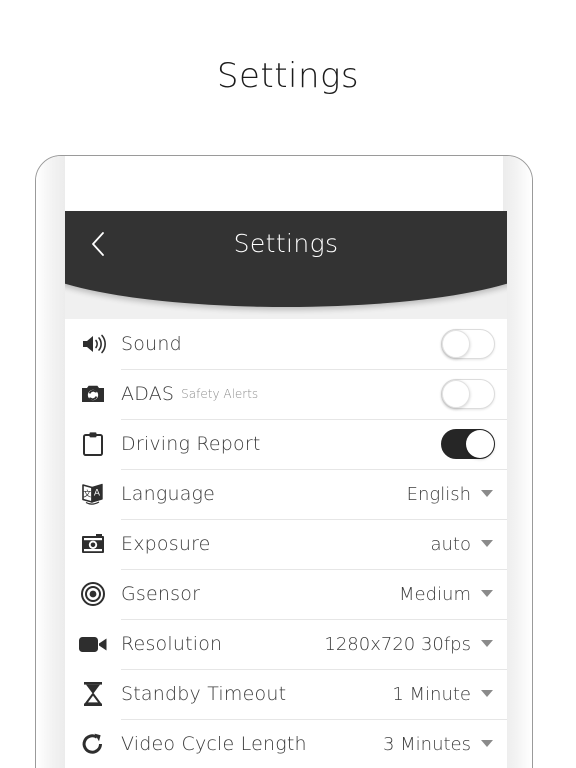 This screenshot has width=576, height=768. I want to click on settings-row-value: English, so click(438, 494).